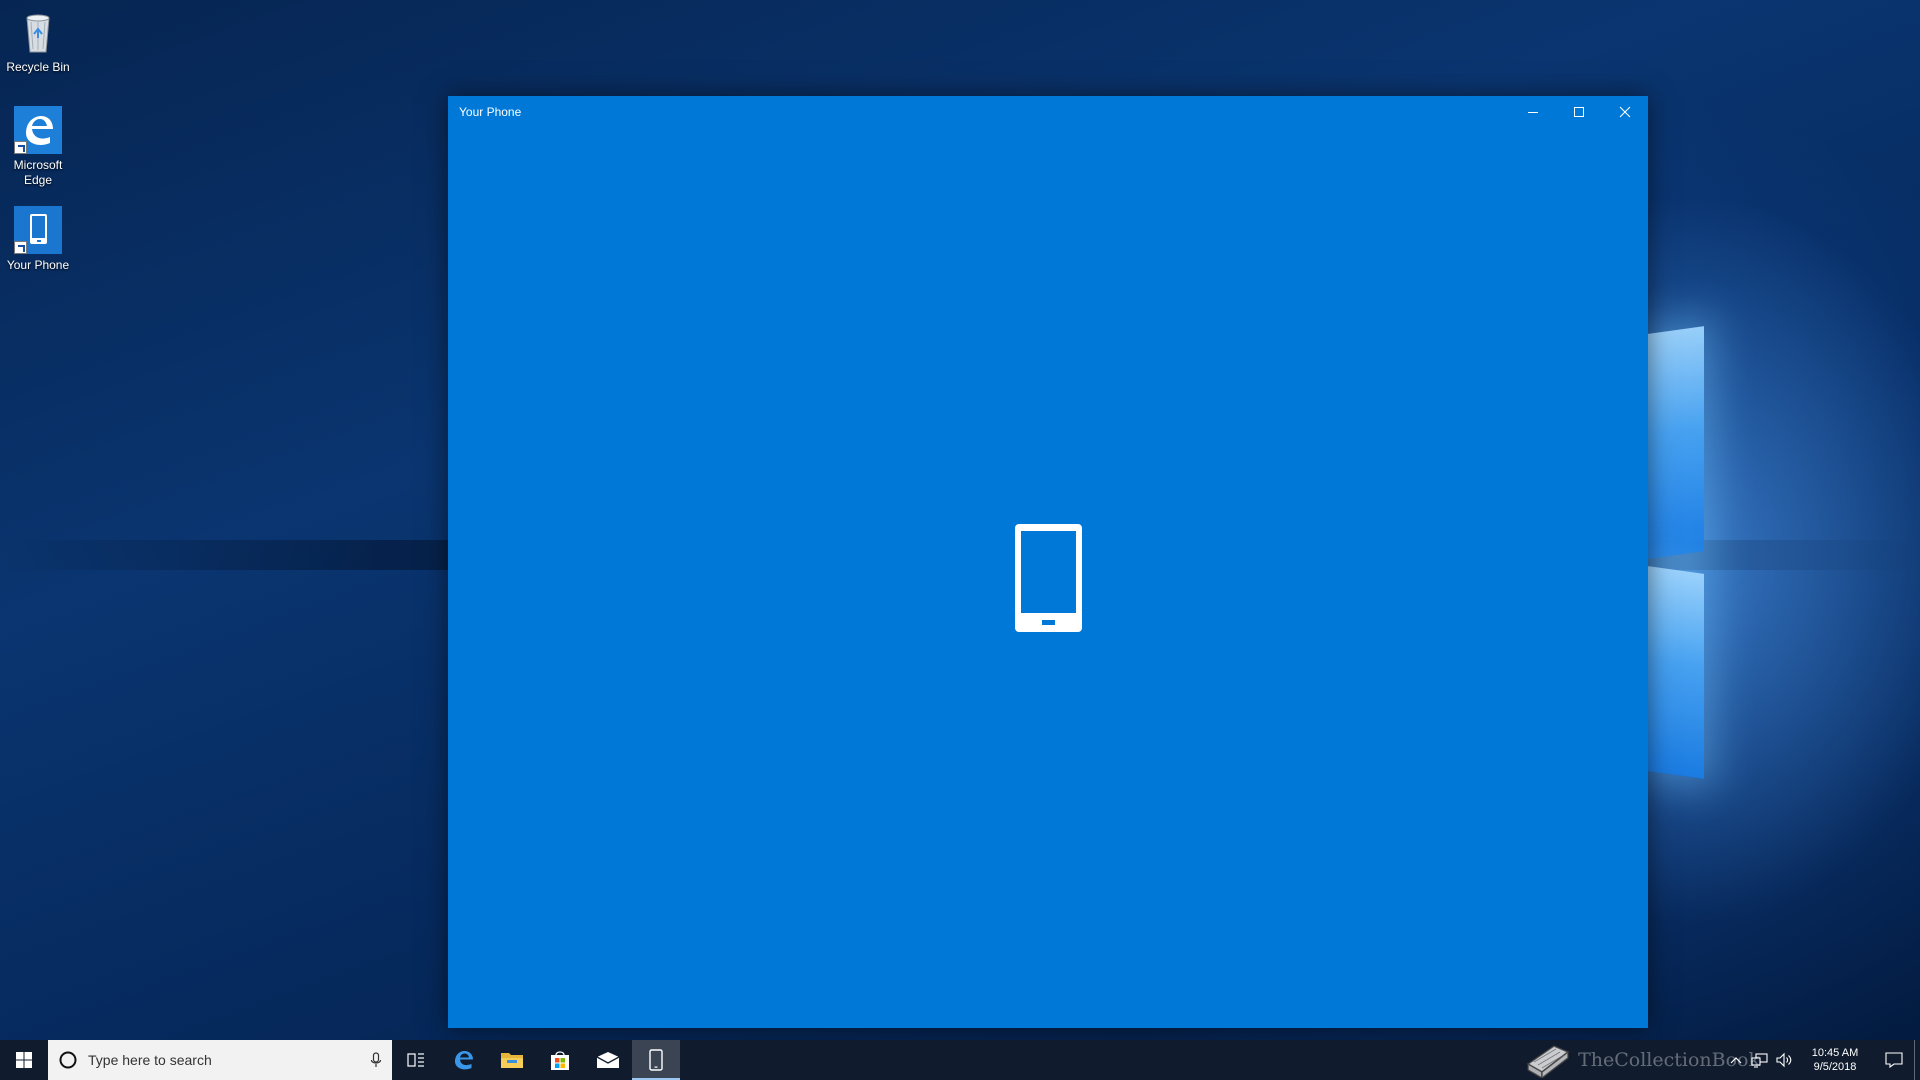 This screenshot has height=1080, width=1920. What do you see at coordinates (1676, 672) in the screenshot?
I see `wallpaper-logo-pane-bottom` at bounding box center [1676, 672].